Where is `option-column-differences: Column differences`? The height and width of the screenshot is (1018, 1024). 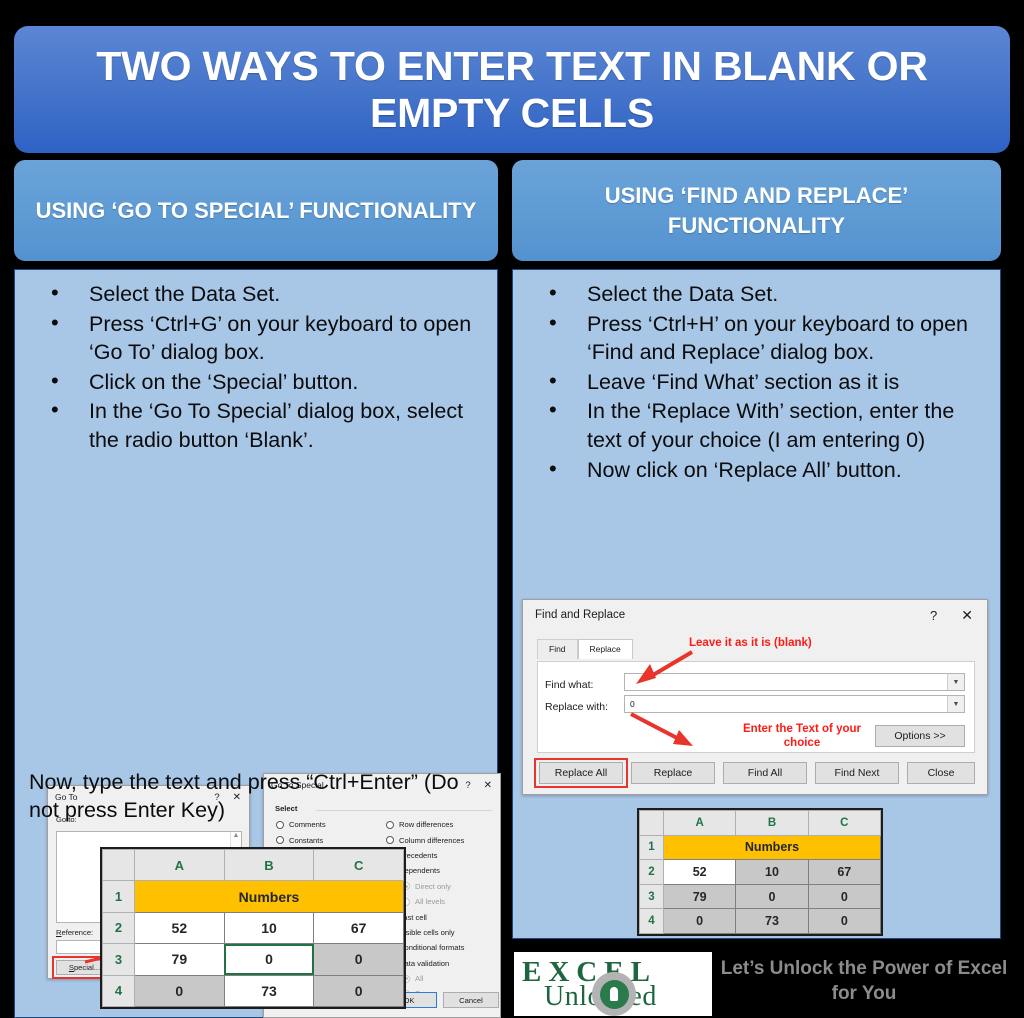 option-column-differences: Column differences is located at coordinates (442, 839).